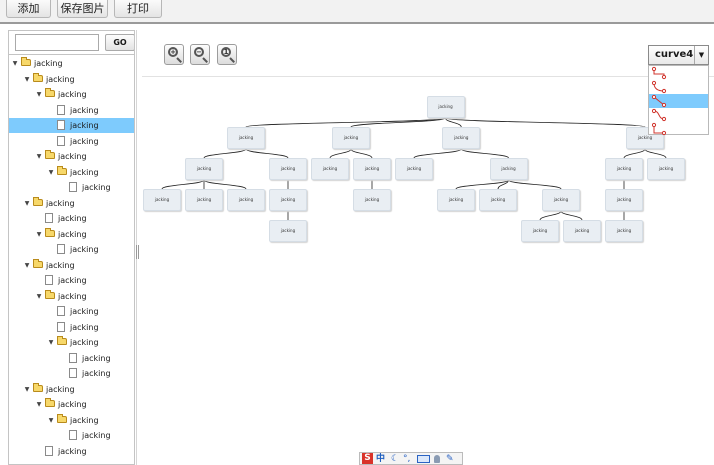 Image resolution: width=714 pixels, height=465 pixels. What do you see at coordinates (450, 459) in the screenshot?
I see `wrench-icon: ✎` at bounding box center [450, 459].